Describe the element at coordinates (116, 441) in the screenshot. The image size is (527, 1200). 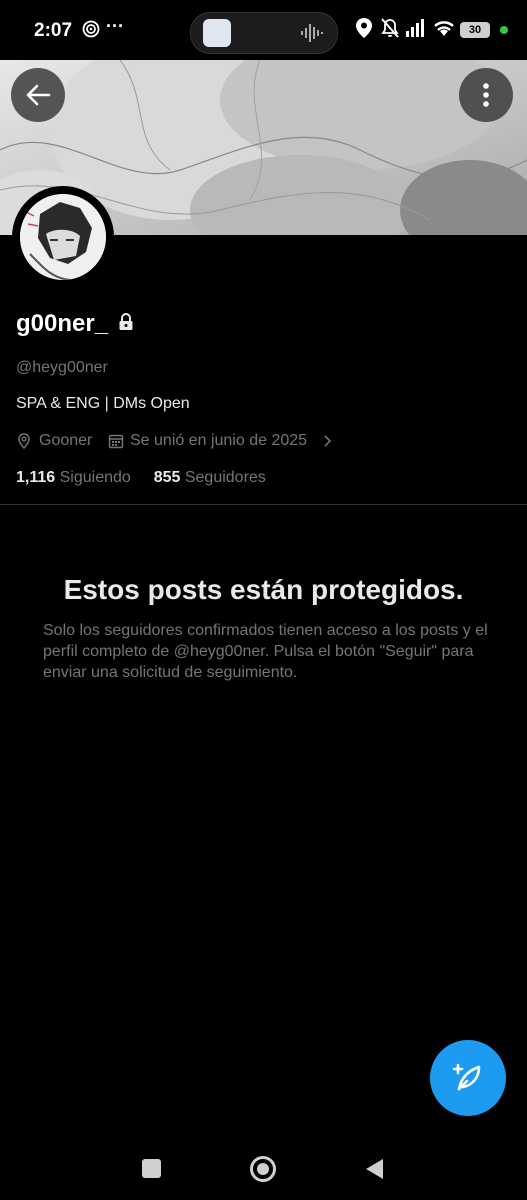
I see `calendar-icon` at that location.